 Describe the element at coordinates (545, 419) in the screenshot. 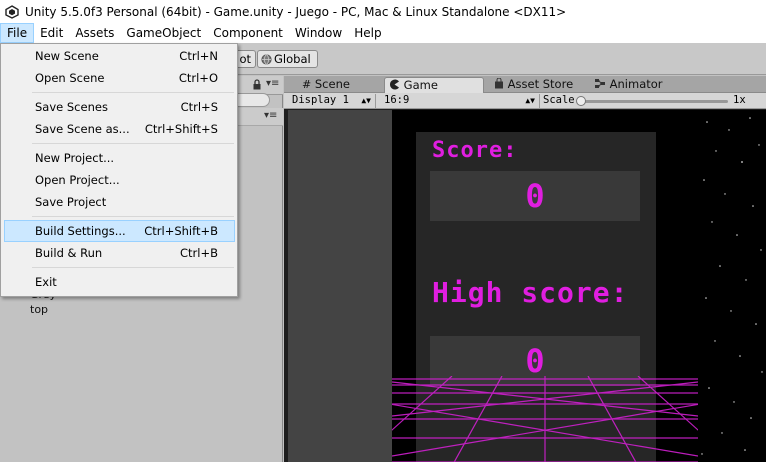

I see `neon-grid-floor` at that location.